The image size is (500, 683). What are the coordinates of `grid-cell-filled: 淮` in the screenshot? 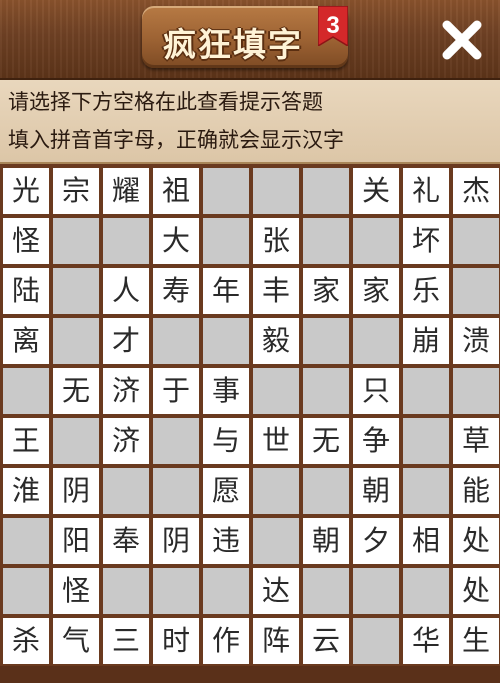 It's located at (26, 491).